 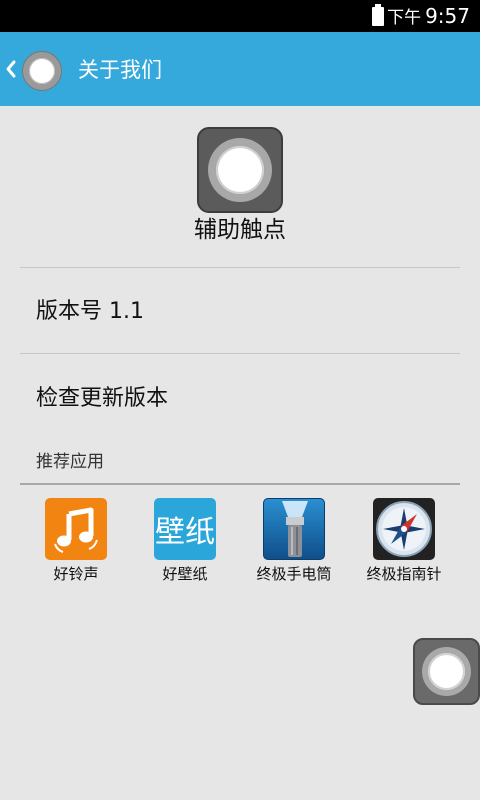 I want to click on logo-ring, so click(x=240, y=170).